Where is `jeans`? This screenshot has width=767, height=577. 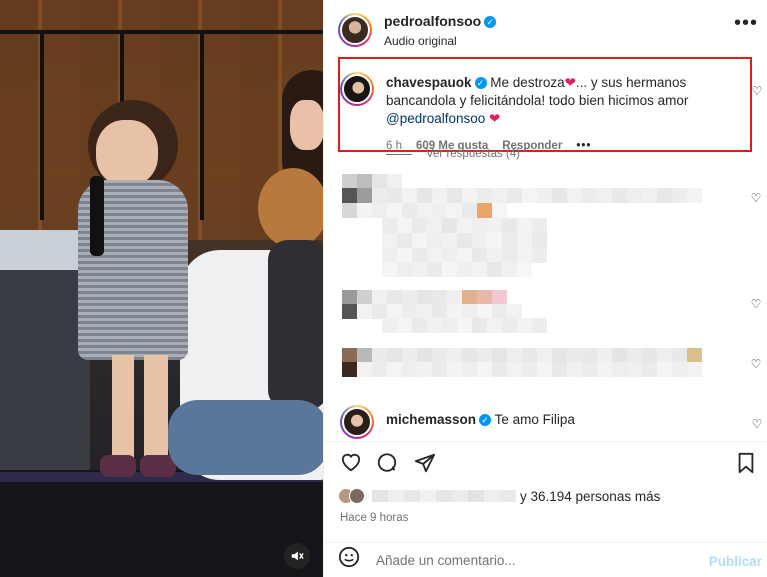 jeans is located at coordinates (245, 437).